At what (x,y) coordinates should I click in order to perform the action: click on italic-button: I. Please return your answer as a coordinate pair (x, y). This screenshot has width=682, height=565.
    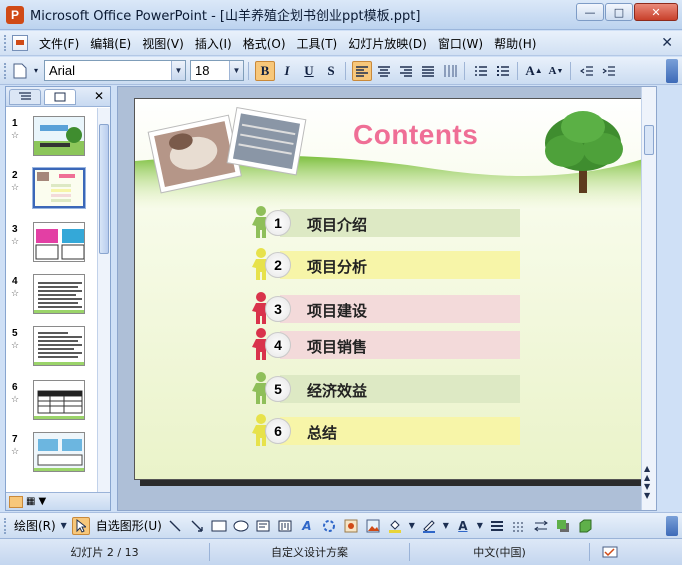
    Looking at the image, I should click on (287, 71).